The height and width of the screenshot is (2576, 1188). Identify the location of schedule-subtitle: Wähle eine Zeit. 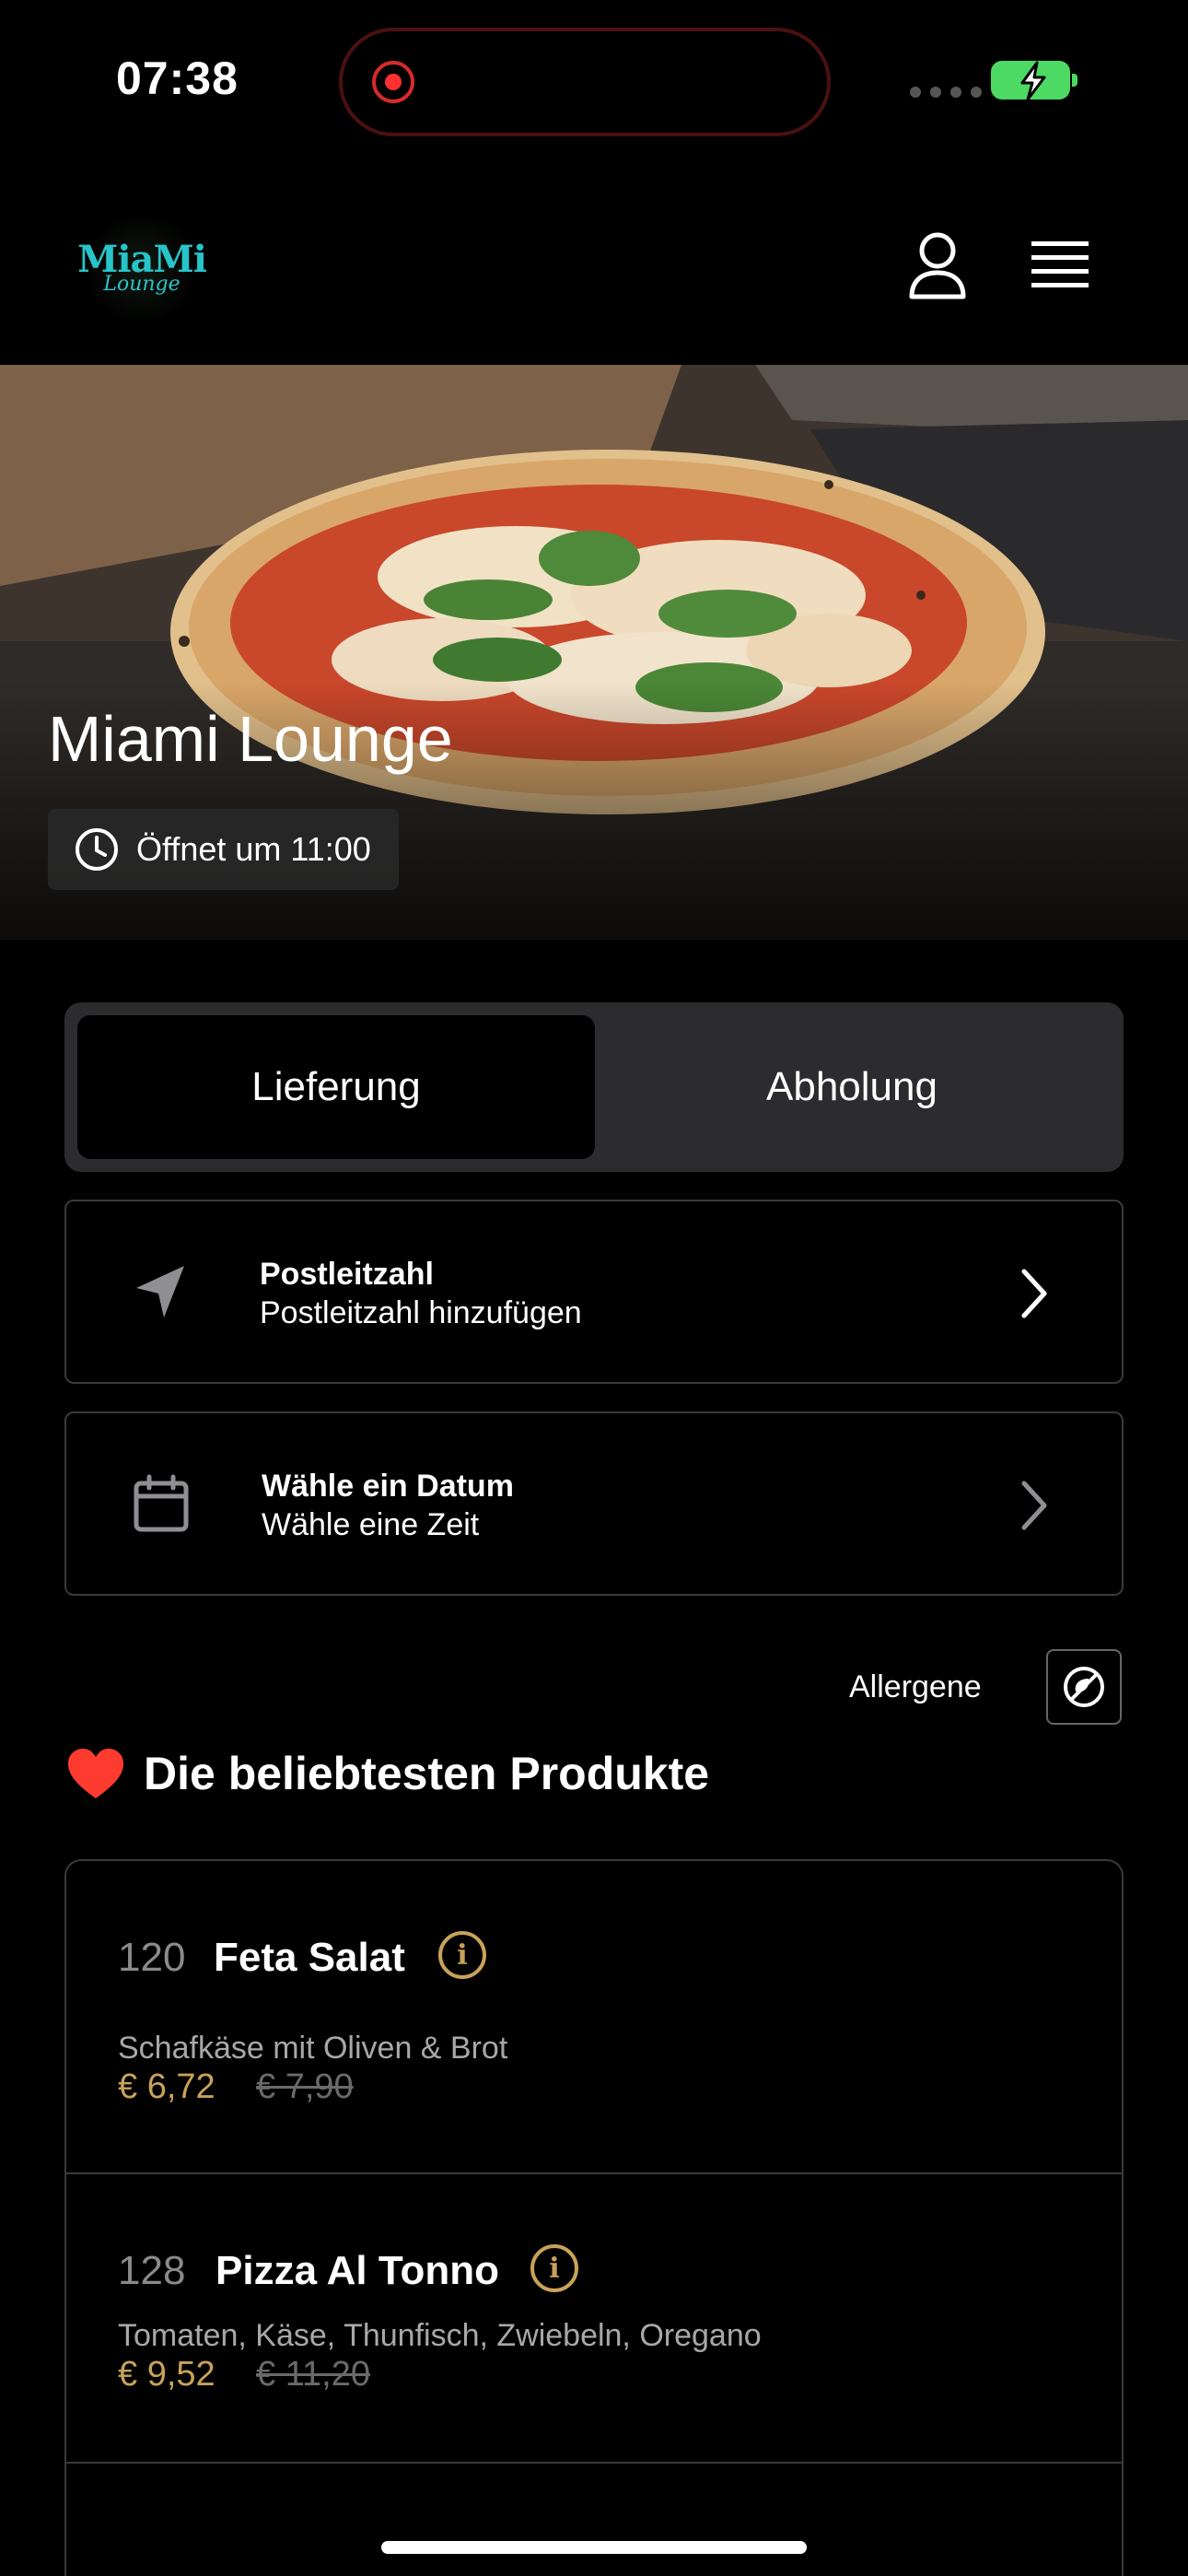
(371, 1524).